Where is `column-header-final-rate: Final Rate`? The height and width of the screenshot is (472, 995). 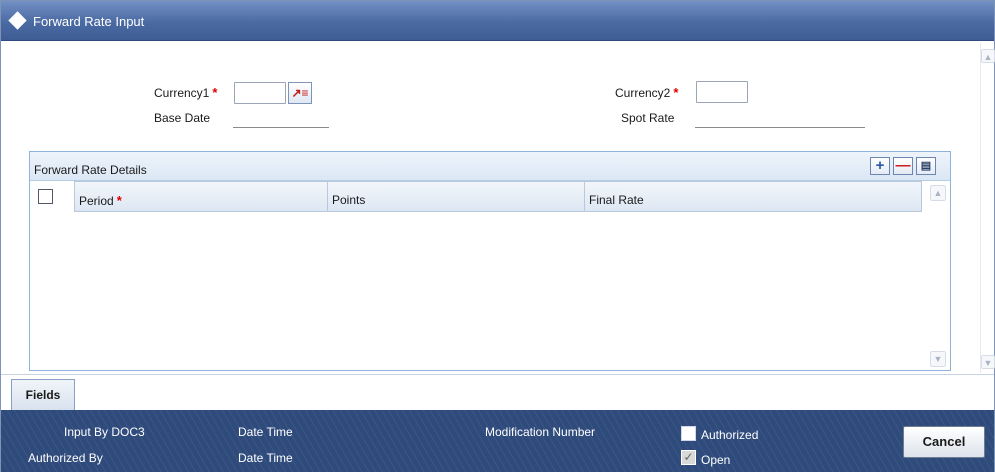 column-header-final-rate: Final Rate is located at coordinates (753, 196).